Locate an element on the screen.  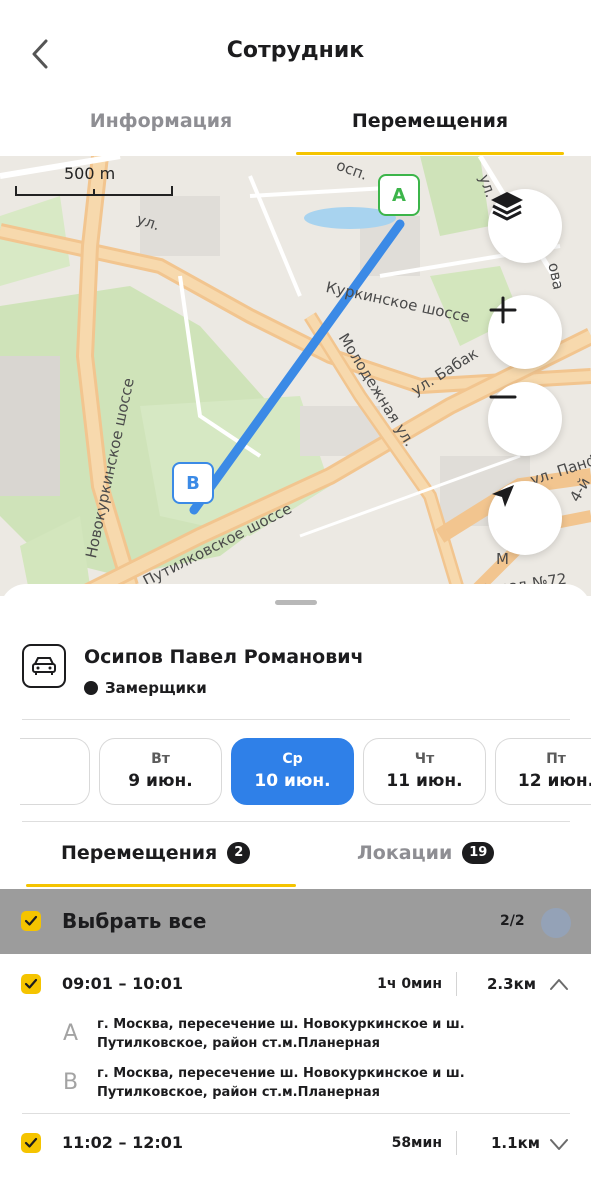
locations-count-badge: 19 is located at coordinates (478, 853).